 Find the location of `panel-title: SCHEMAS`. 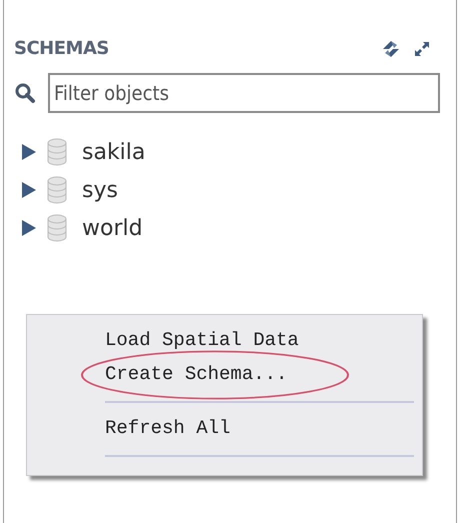

panel-title: SCHEMAS is located at coordinates (61, 48).